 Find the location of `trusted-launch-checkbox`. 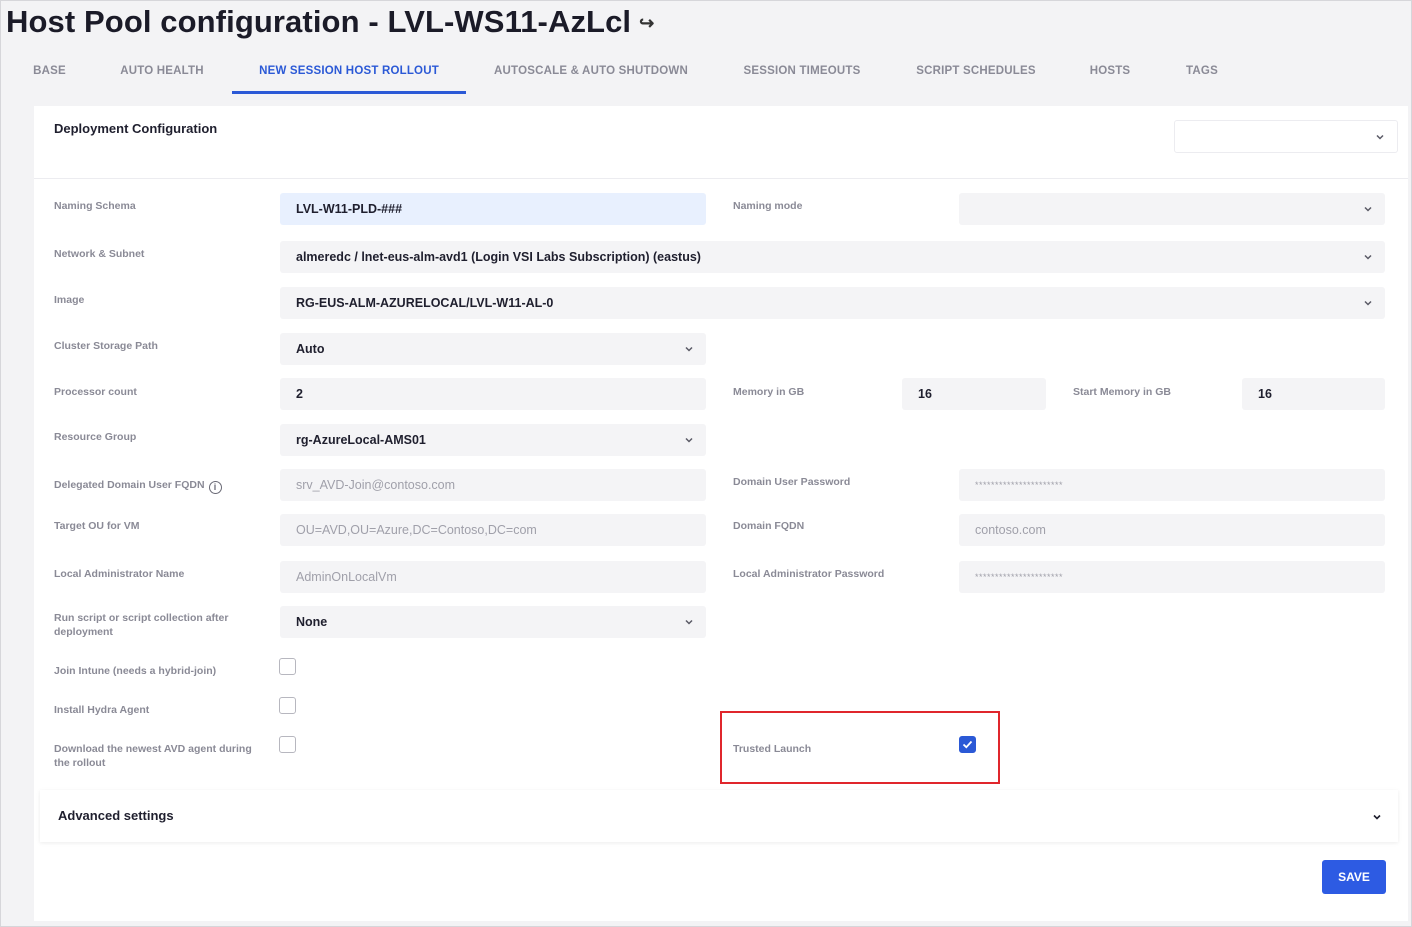

trusted-launch-checkbox is located at coordinates (967, 744).